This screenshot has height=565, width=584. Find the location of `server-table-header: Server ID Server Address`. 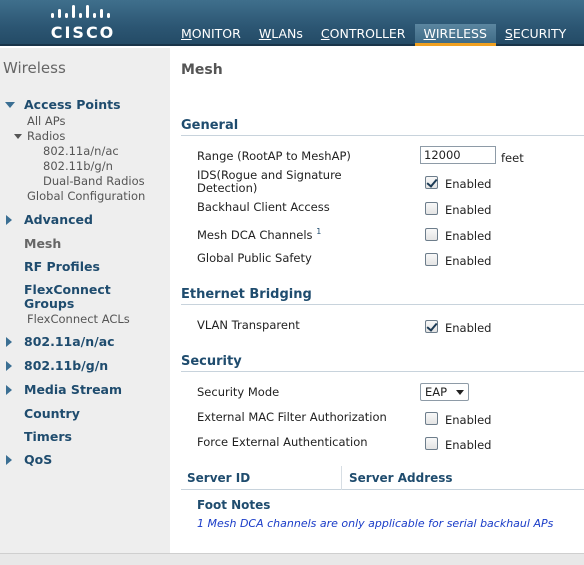

server-table-header: Server ID Server Address is located at coordinates (382, 478).